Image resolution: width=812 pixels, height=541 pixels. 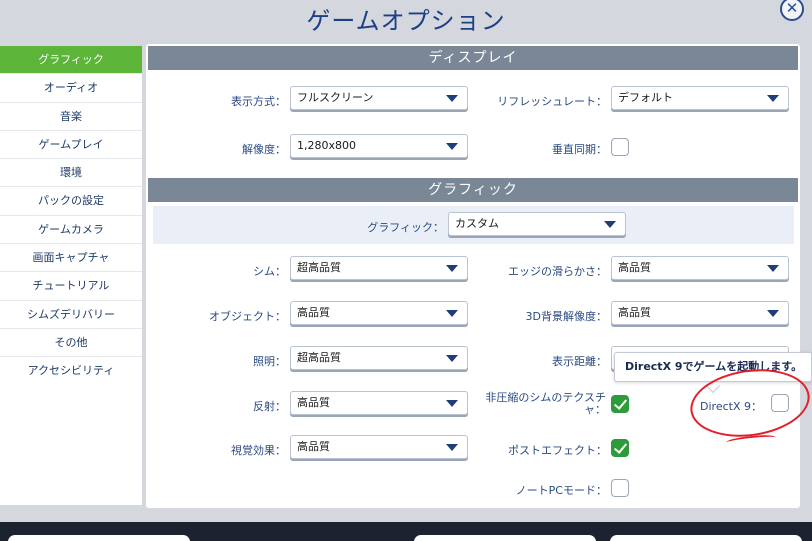 What do you see at coordinates (71, 343) in the screenshot?
I see `sidebar-item-other: その他` at bounding box center [71, 343].